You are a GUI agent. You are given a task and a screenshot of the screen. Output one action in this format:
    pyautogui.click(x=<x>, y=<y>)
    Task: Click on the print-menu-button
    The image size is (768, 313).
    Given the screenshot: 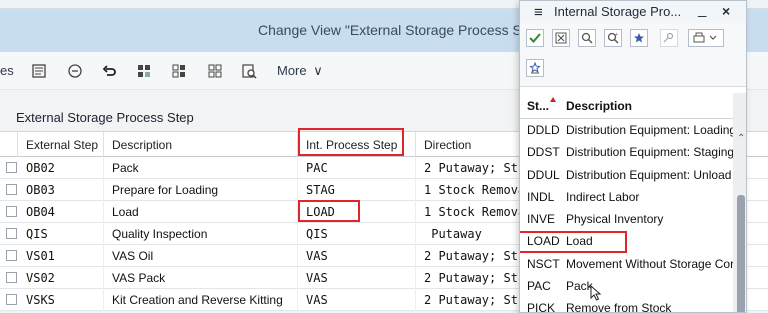 What is the action you would take?
    pyautogui.click(x=706, y=38)
    